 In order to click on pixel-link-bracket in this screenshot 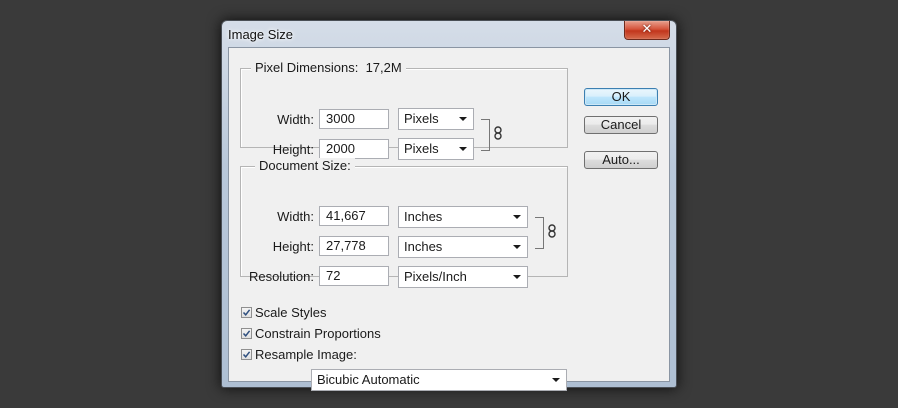, I will do `click(485, 135)`.